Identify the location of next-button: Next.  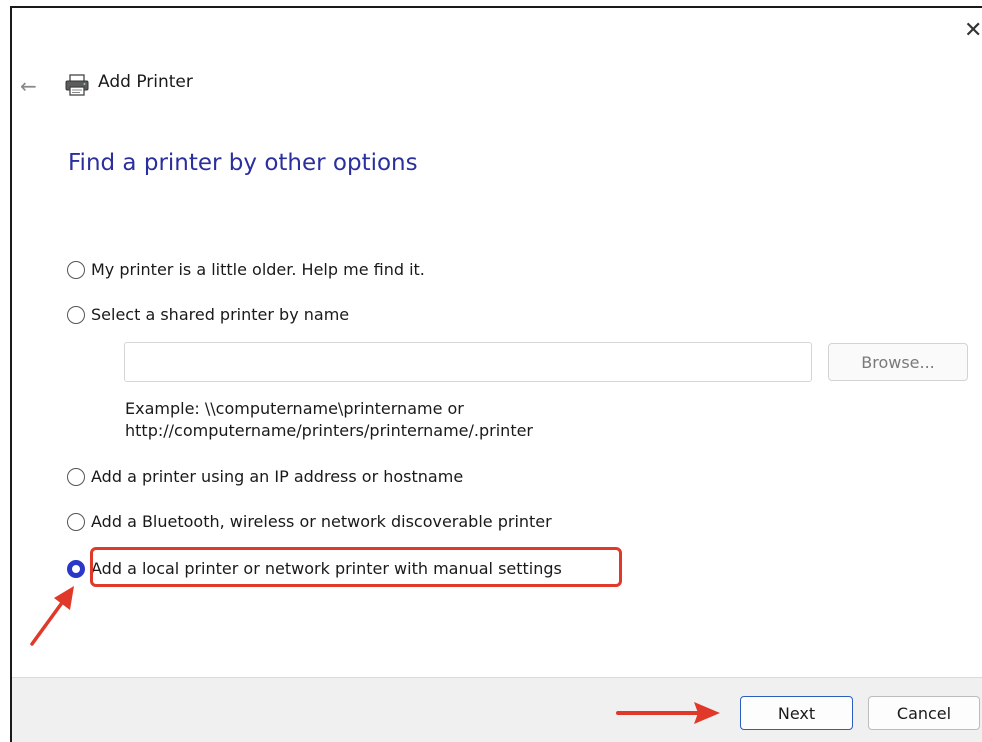
(796, 713).